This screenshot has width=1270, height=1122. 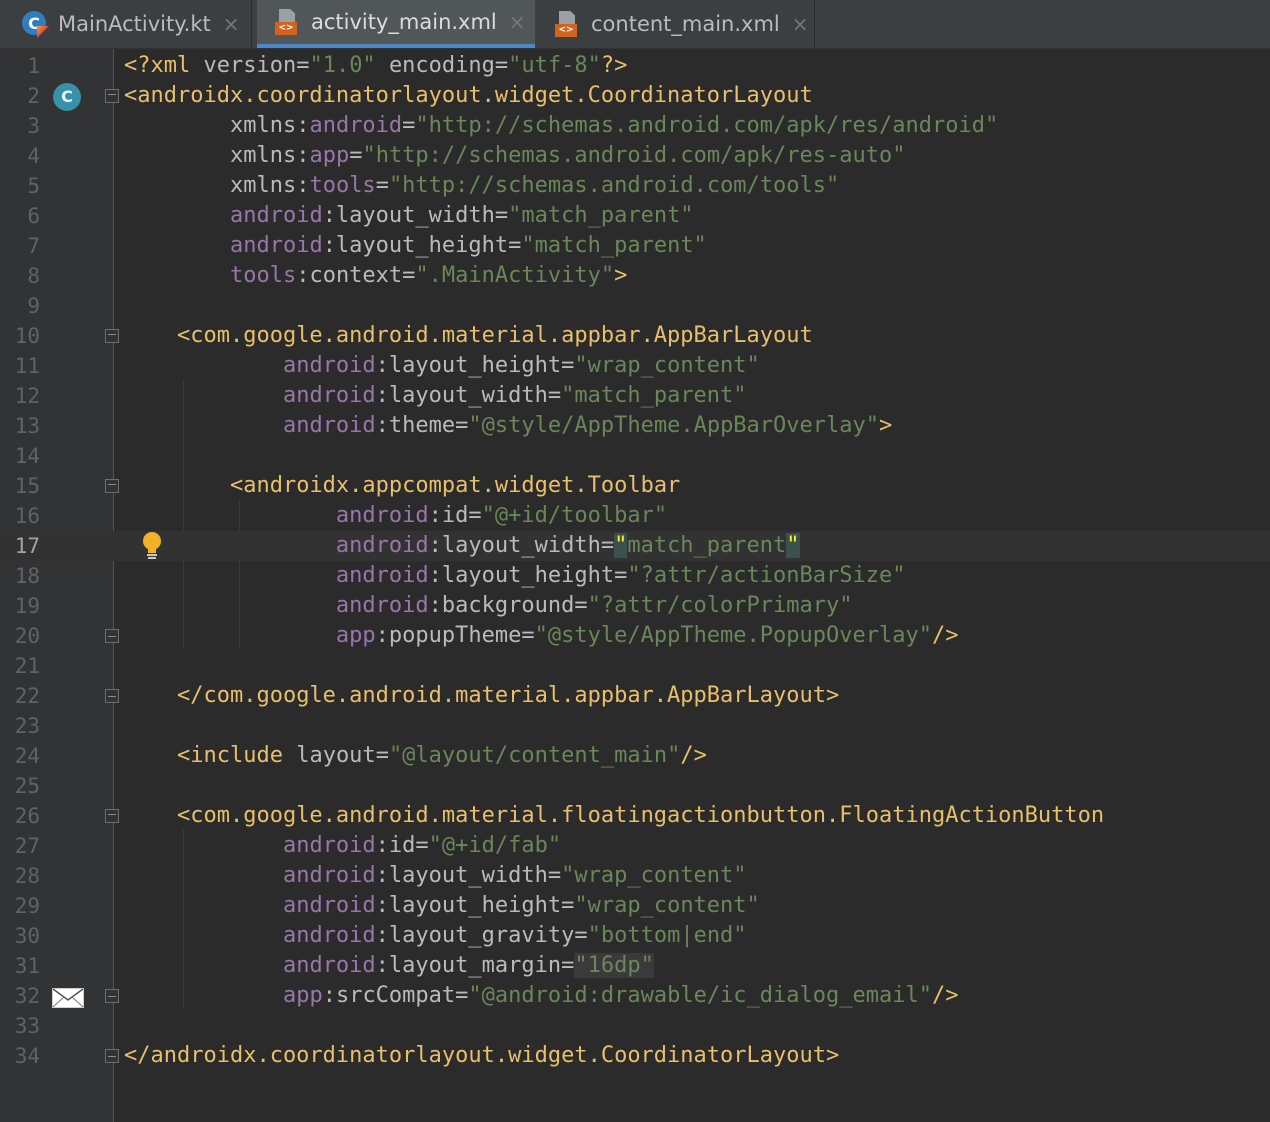 What do you see at coordinates (27, 606) in the screenshot?
I see `line-number: 19` at bounding box center [27, 606].